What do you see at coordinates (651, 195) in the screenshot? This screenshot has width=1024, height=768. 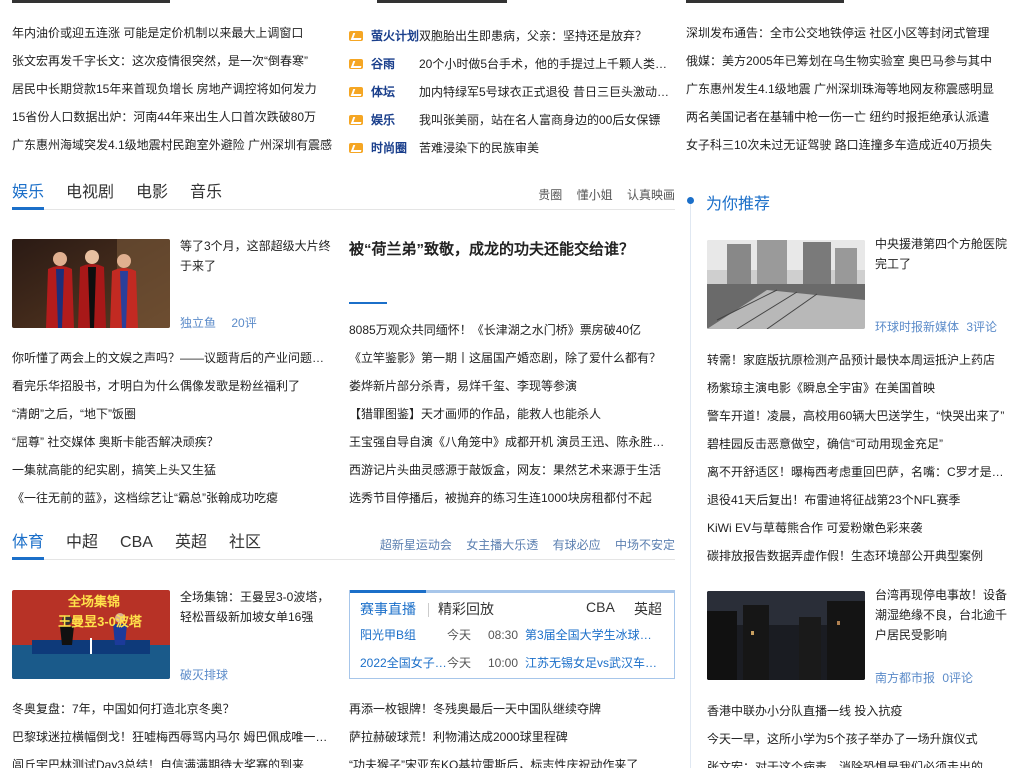 I see `link-renzhen: 认真映画` at bounding box center [651, 195].